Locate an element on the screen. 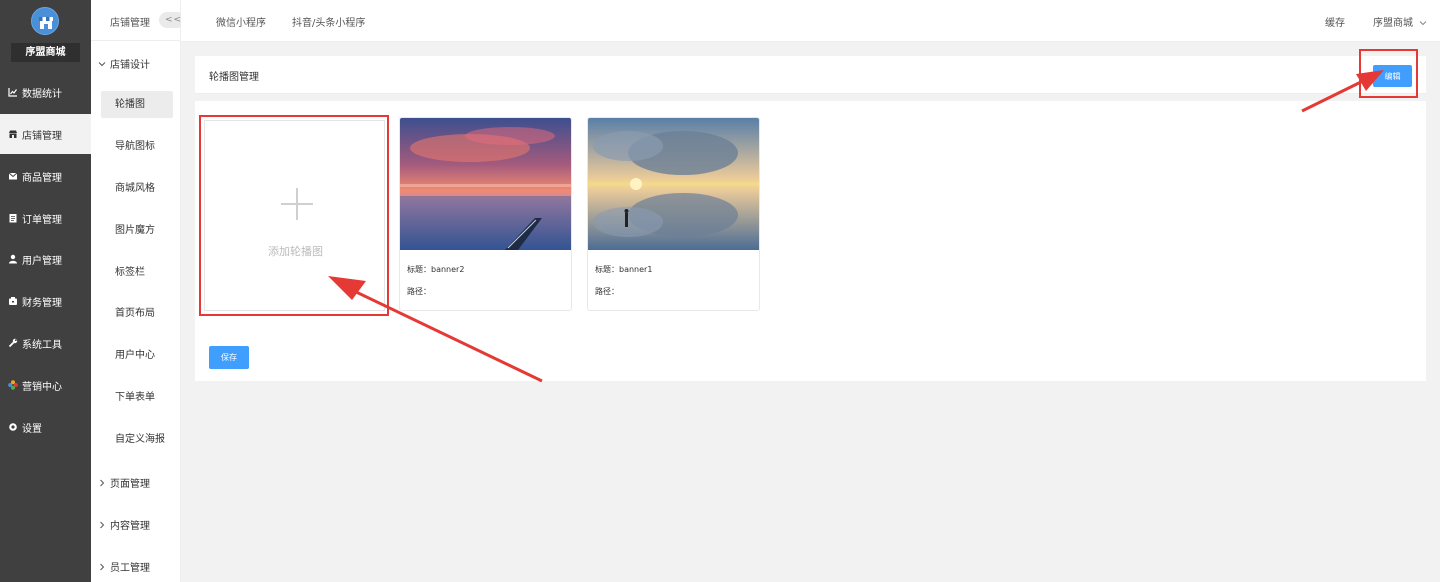  sidebar-item-label: 订单管理 is located at coordinates (42, 220).